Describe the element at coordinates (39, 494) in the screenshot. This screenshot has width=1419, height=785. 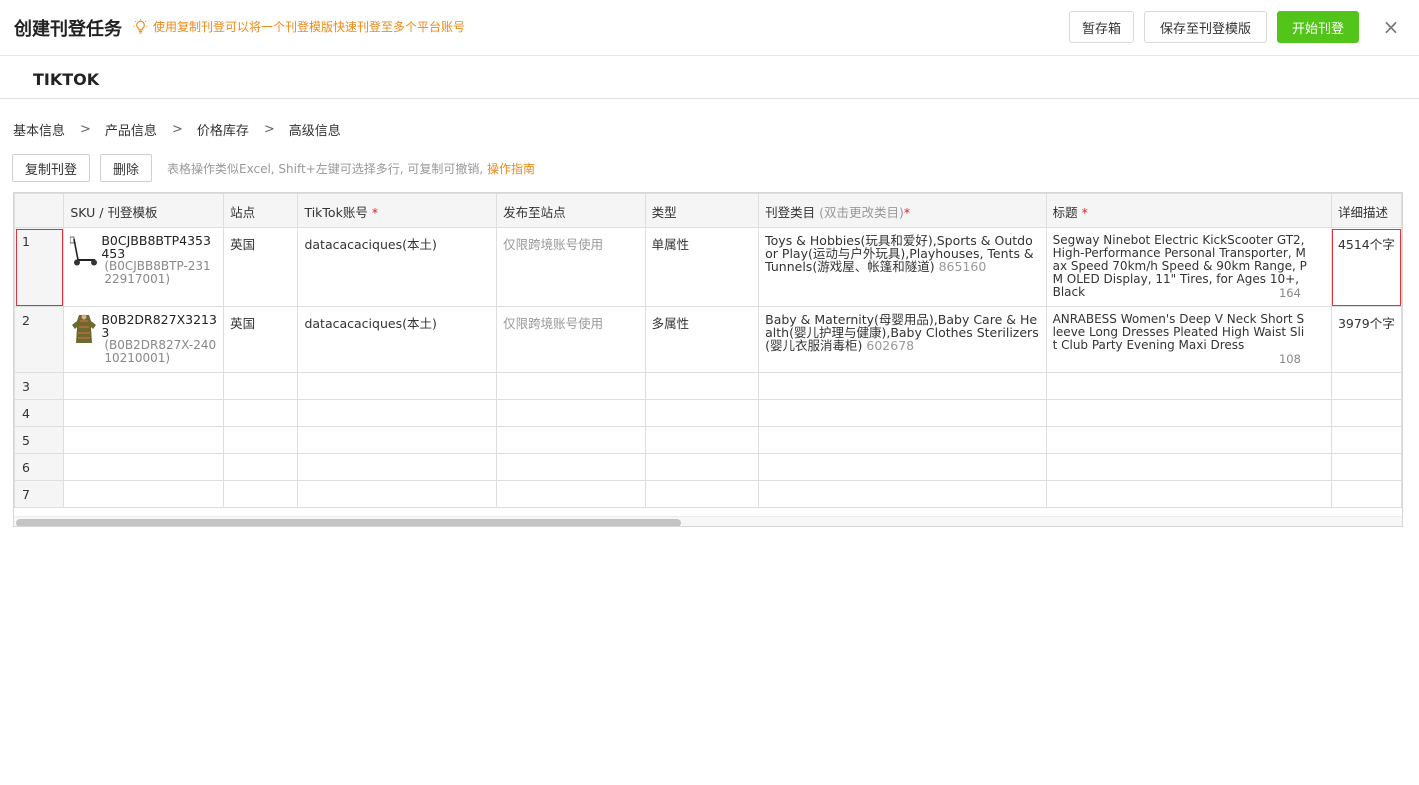
I see `row-number: 7` at that location.